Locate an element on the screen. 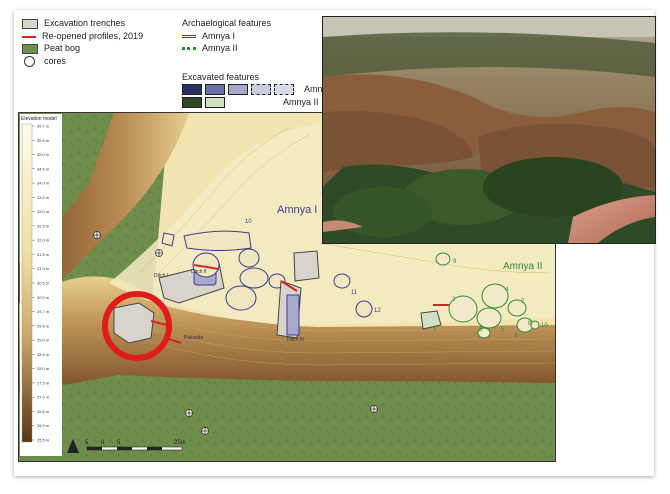  elevation-tick-label: 31.0 m is located at coordinates (43, 268).